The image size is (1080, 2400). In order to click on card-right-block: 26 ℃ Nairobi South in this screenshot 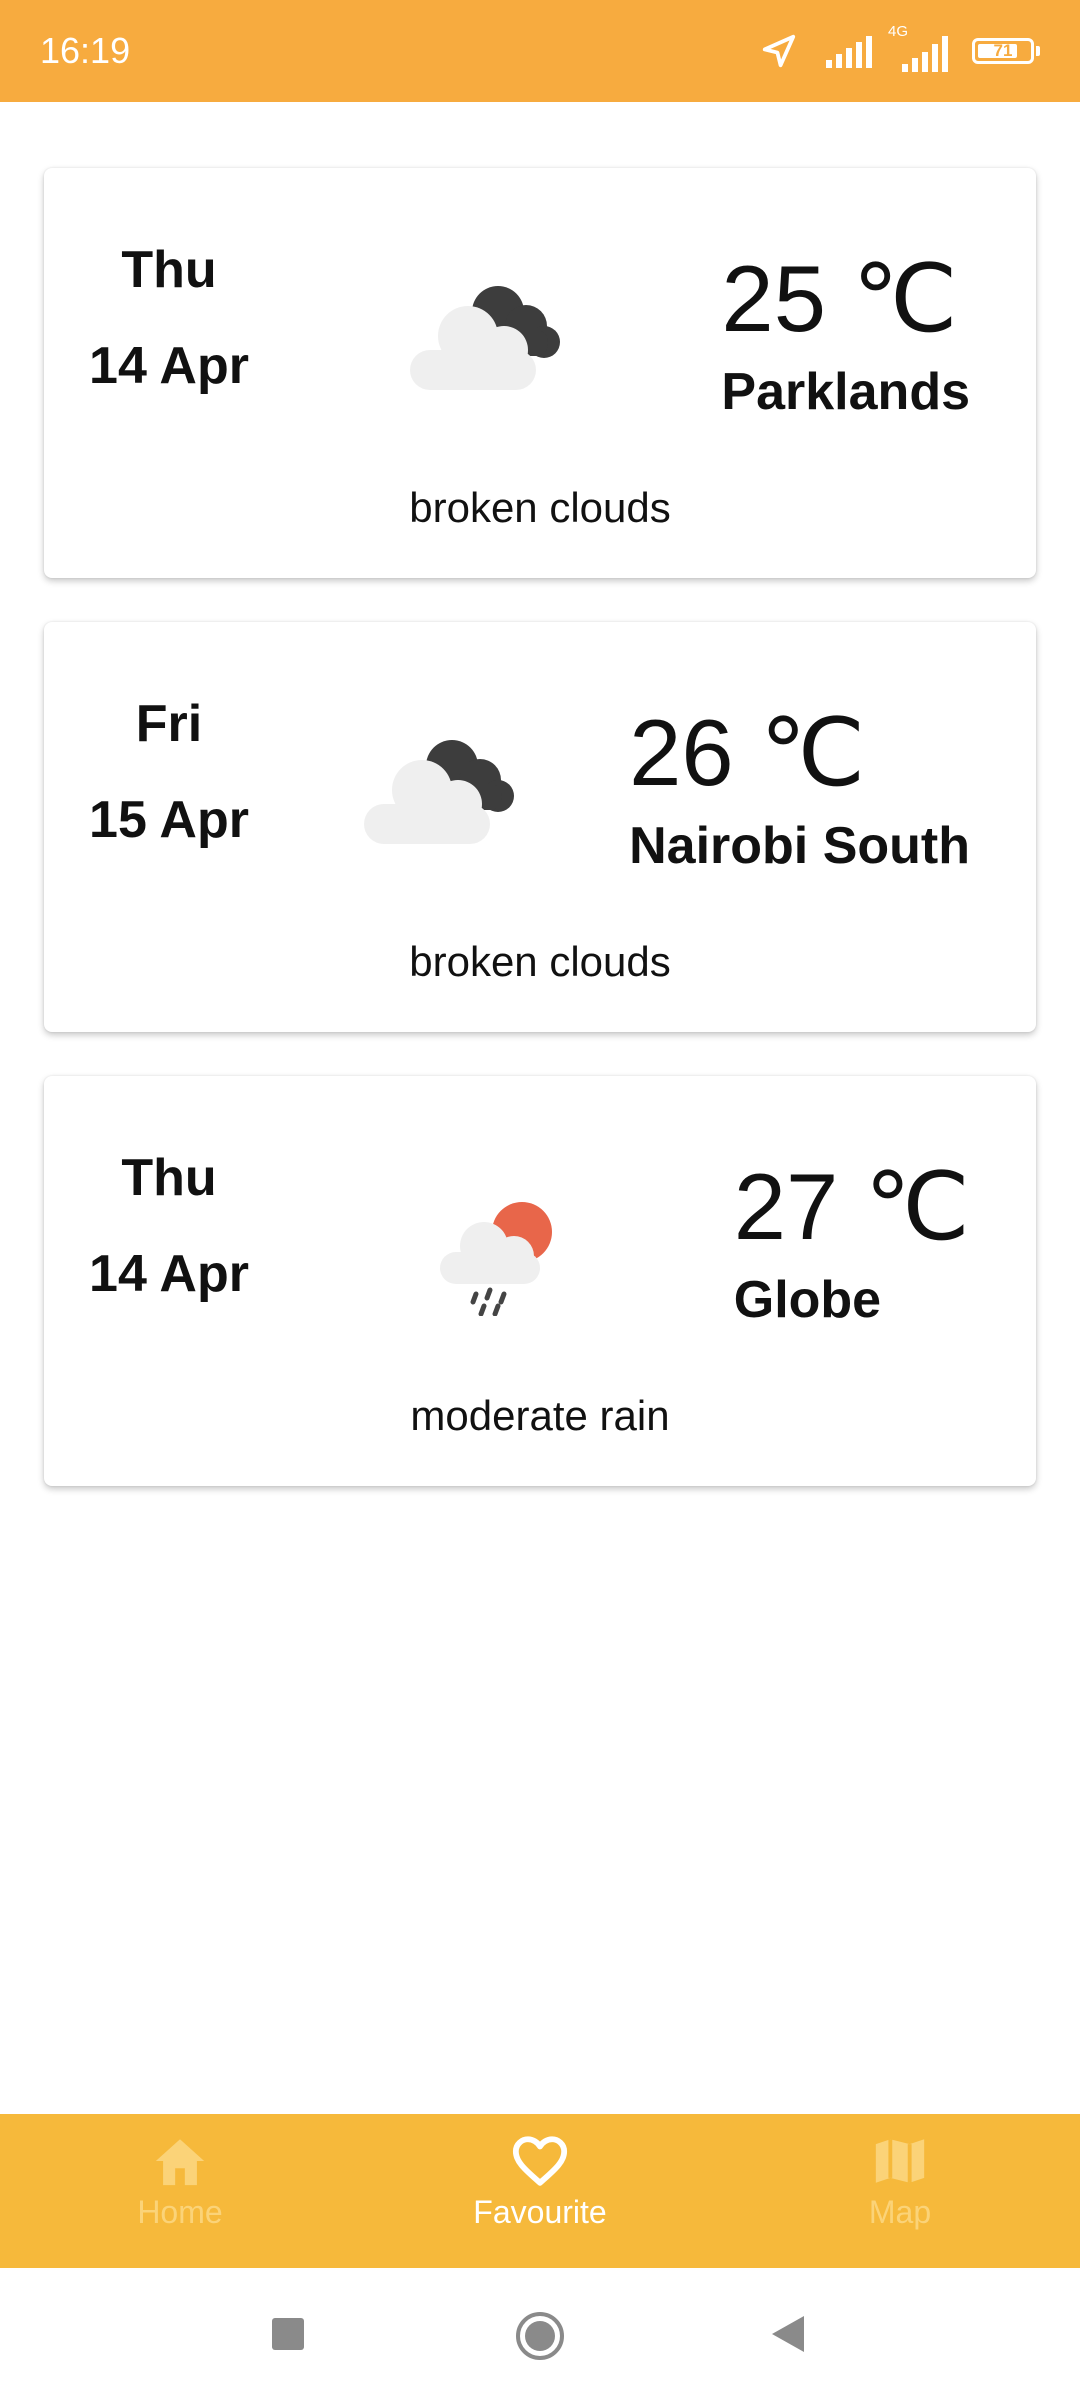, I will do `click(799, 787)`.